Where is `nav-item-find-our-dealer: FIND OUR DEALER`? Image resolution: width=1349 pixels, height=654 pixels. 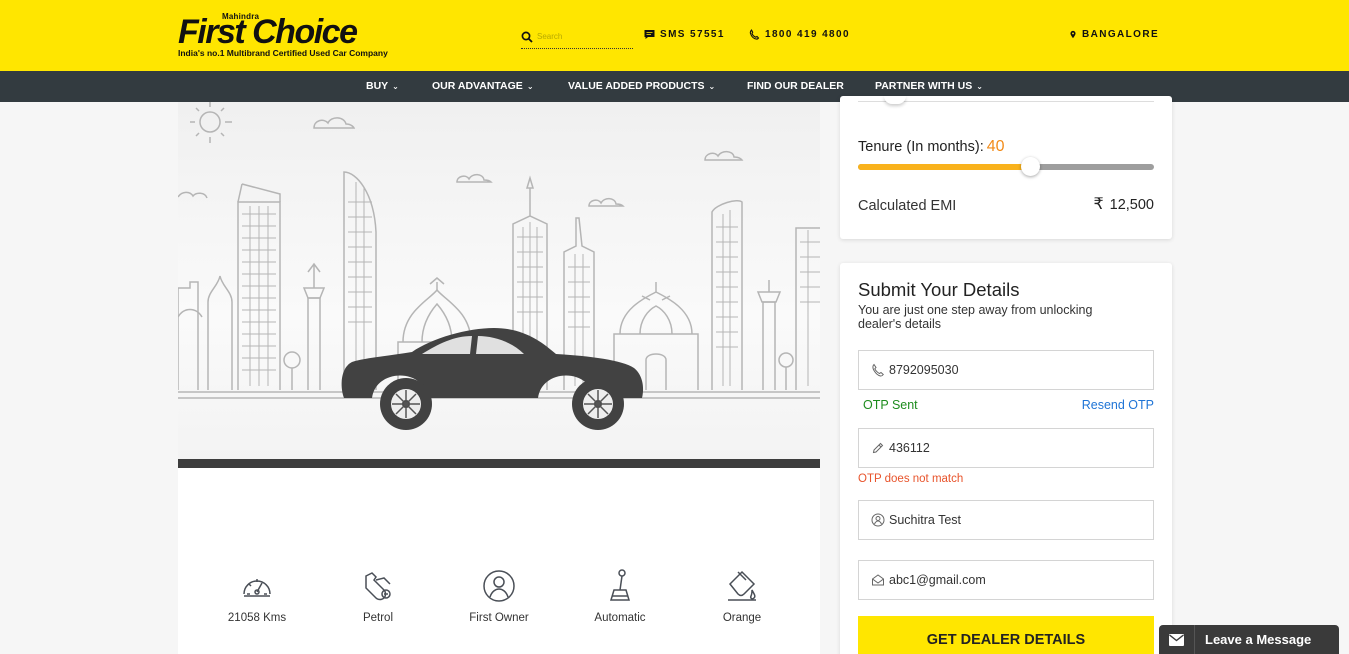
nav-item-find-our-dealer: FIND OUR DEALER is located at coordinates (795, 86).